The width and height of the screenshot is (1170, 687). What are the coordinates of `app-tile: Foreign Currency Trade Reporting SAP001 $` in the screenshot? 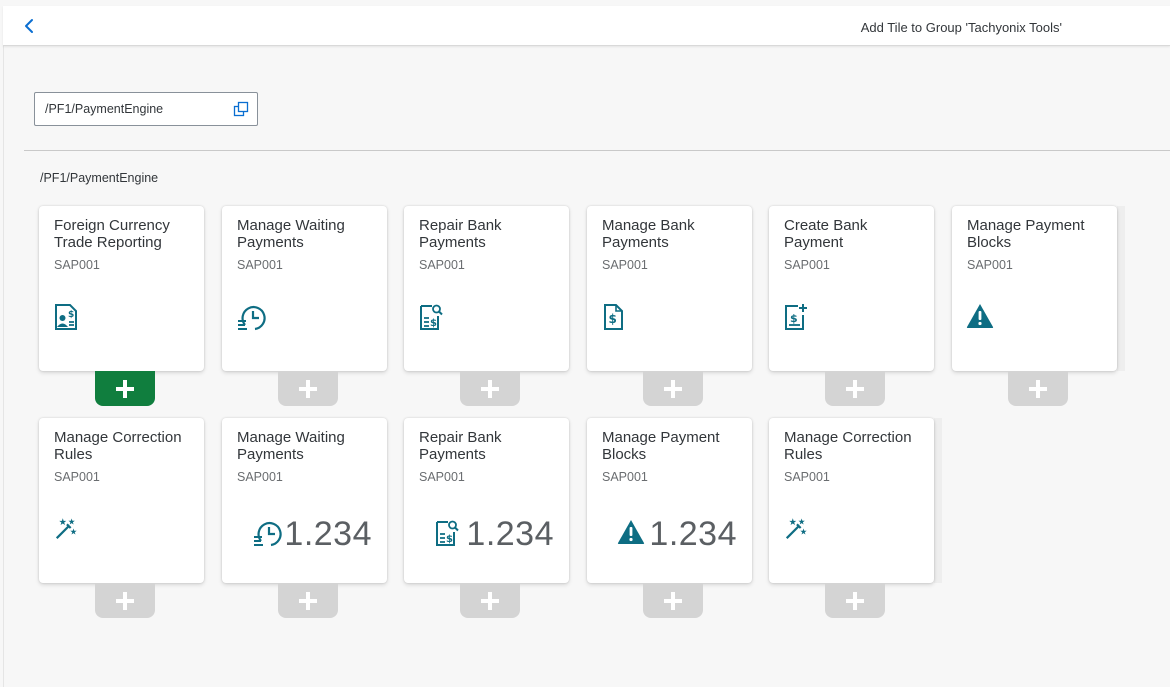 It's located at (121, 288).